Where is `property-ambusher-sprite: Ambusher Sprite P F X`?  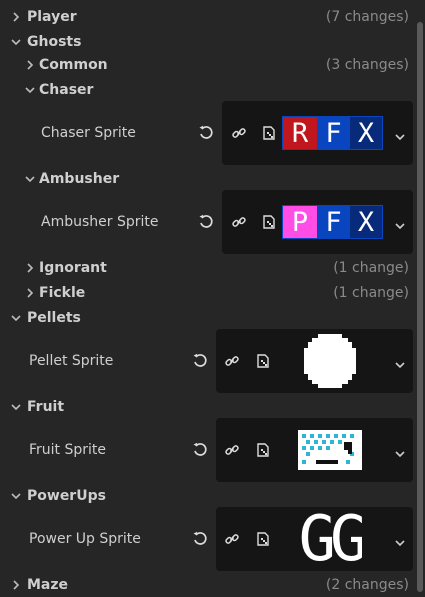 property-ambusher-sprite: Ambusher Sprite P F X is located at coordinates (206, 222).